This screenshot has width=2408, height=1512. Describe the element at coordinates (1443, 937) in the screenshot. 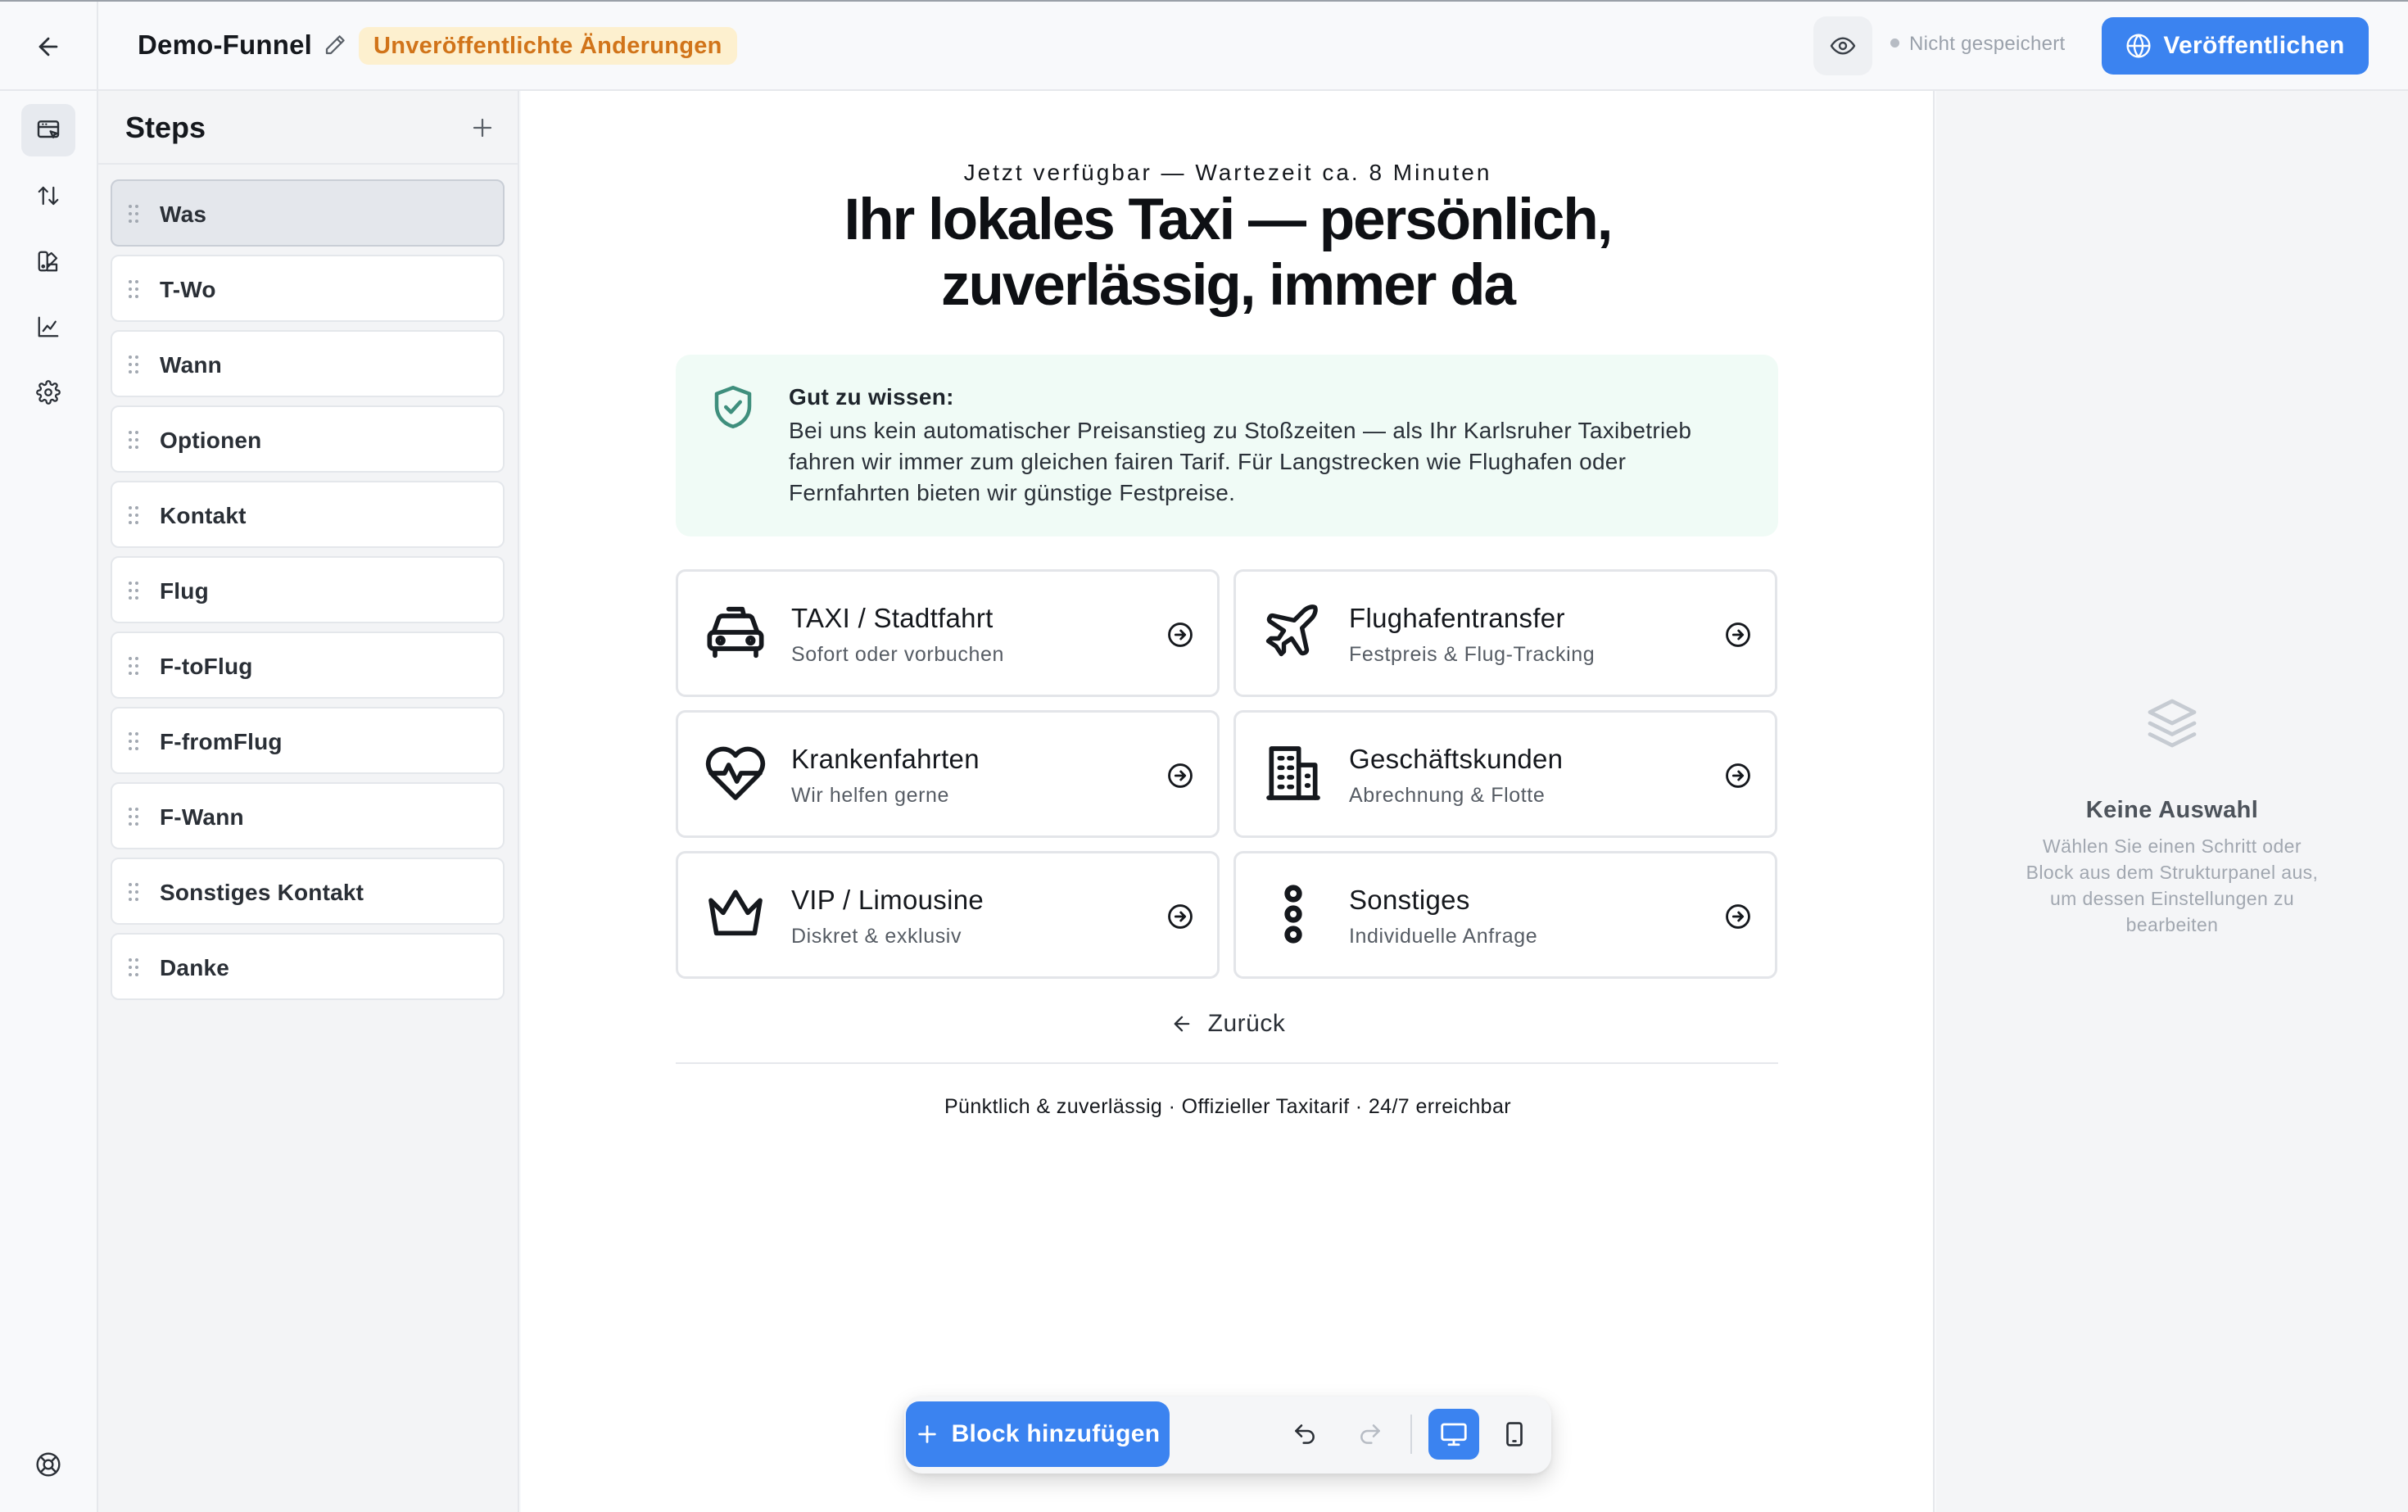

I see `option-subtitle: Individuelle Anfrage` at that location.